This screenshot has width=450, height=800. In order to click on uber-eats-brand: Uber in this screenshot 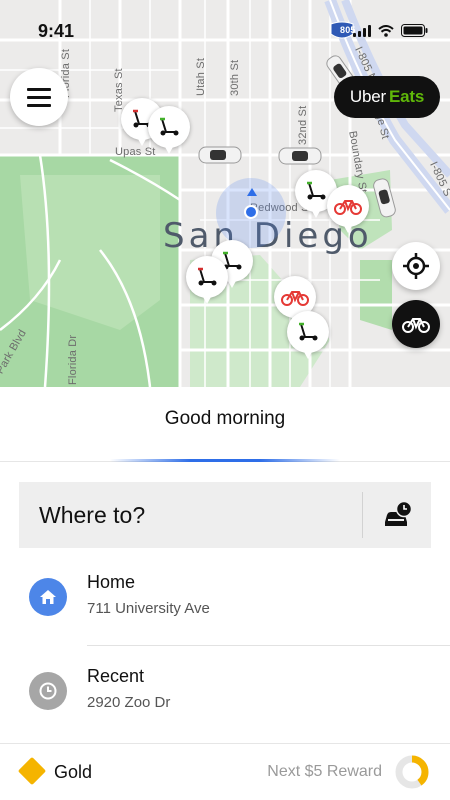, I will do `click(367, 96)`.